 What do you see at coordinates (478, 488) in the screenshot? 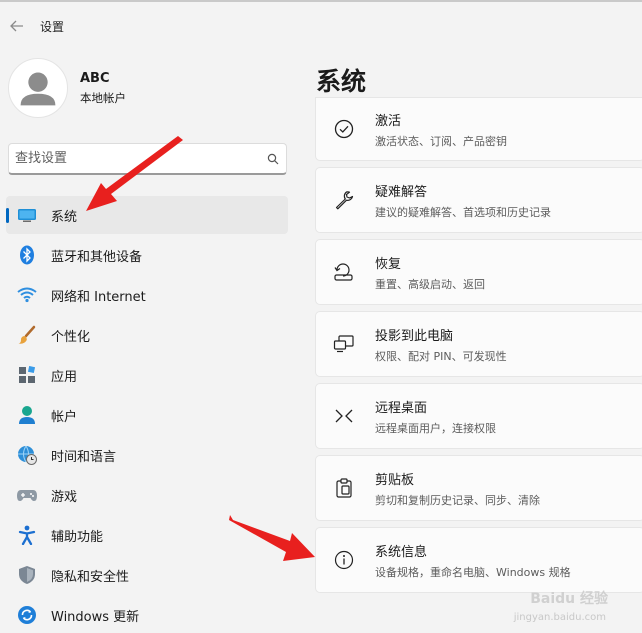
I see `card-clipboard: 剪贴板 剪切和复制历史记录、同步、清除` at bounding box center [478, 488].